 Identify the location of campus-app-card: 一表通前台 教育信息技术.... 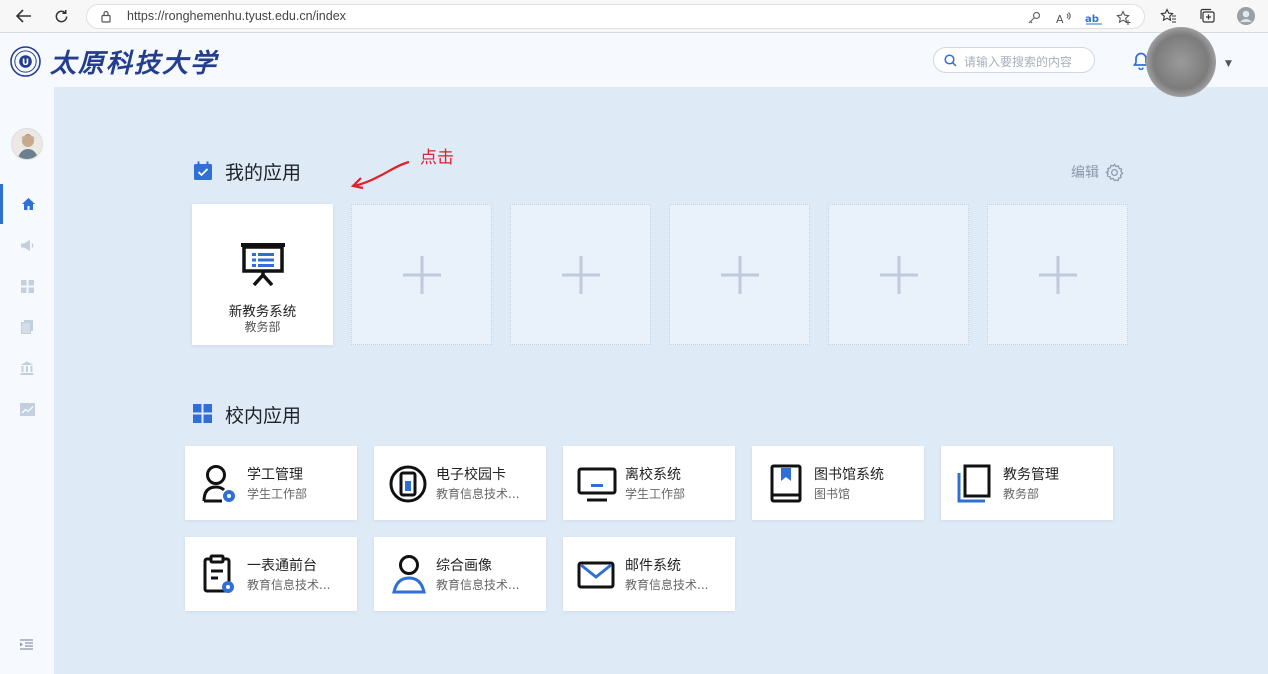
(271, 574).